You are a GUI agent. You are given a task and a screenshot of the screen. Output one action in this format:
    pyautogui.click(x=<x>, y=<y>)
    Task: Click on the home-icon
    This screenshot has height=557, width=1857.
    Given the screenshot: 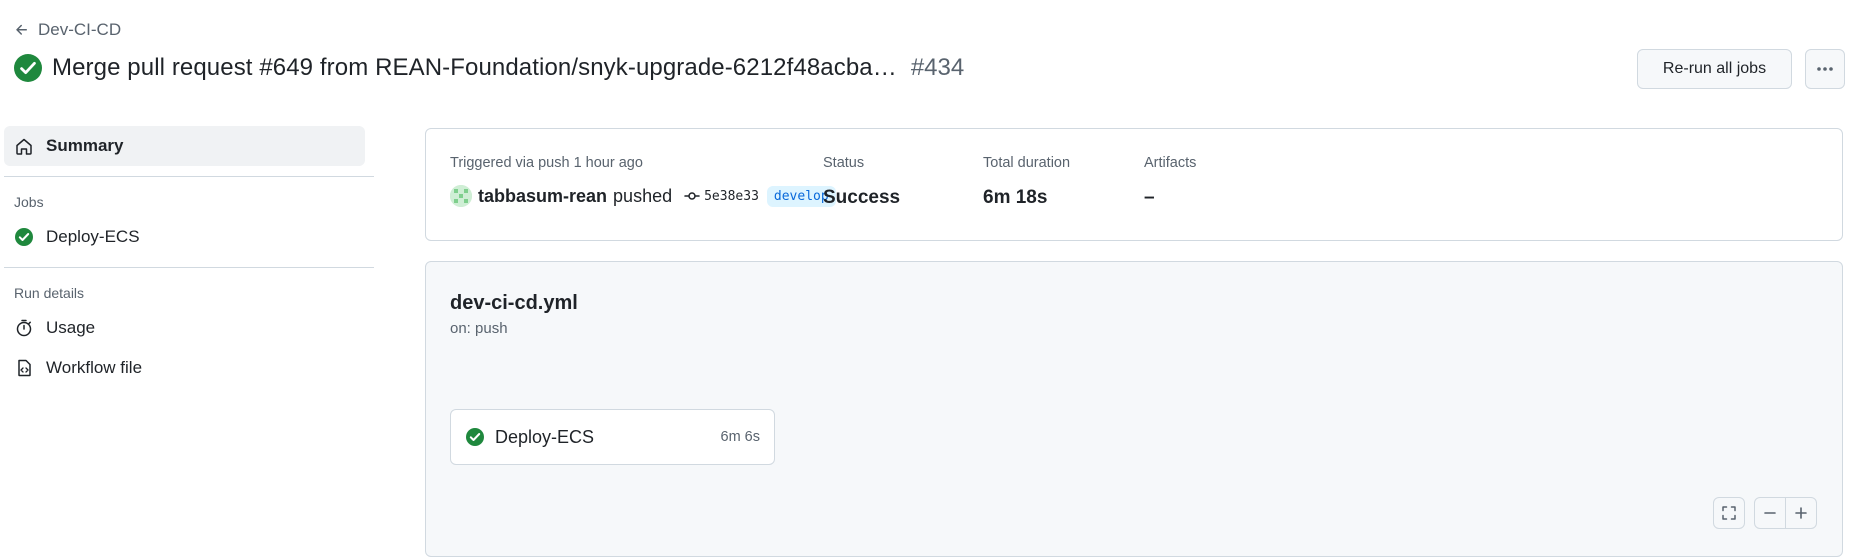 What is the action you would take?
    pyautogui.click(x=24, y=146)
    